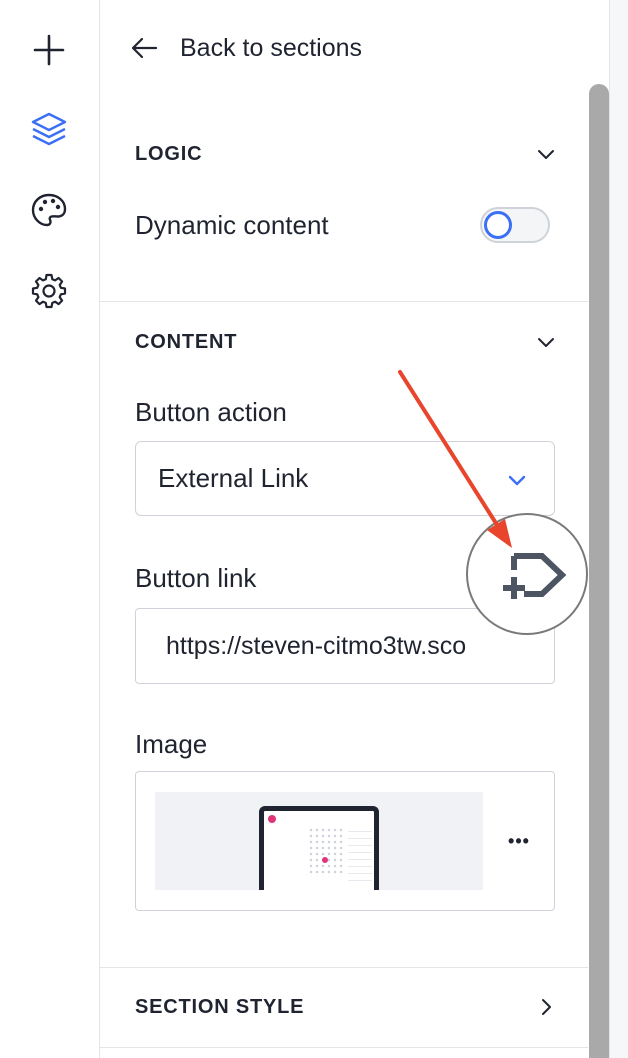 The image size is (628, 1058). Describe the element at coordinates (186, 342) in the screenshot. I see `content-section-title: CONTENT` at that location.